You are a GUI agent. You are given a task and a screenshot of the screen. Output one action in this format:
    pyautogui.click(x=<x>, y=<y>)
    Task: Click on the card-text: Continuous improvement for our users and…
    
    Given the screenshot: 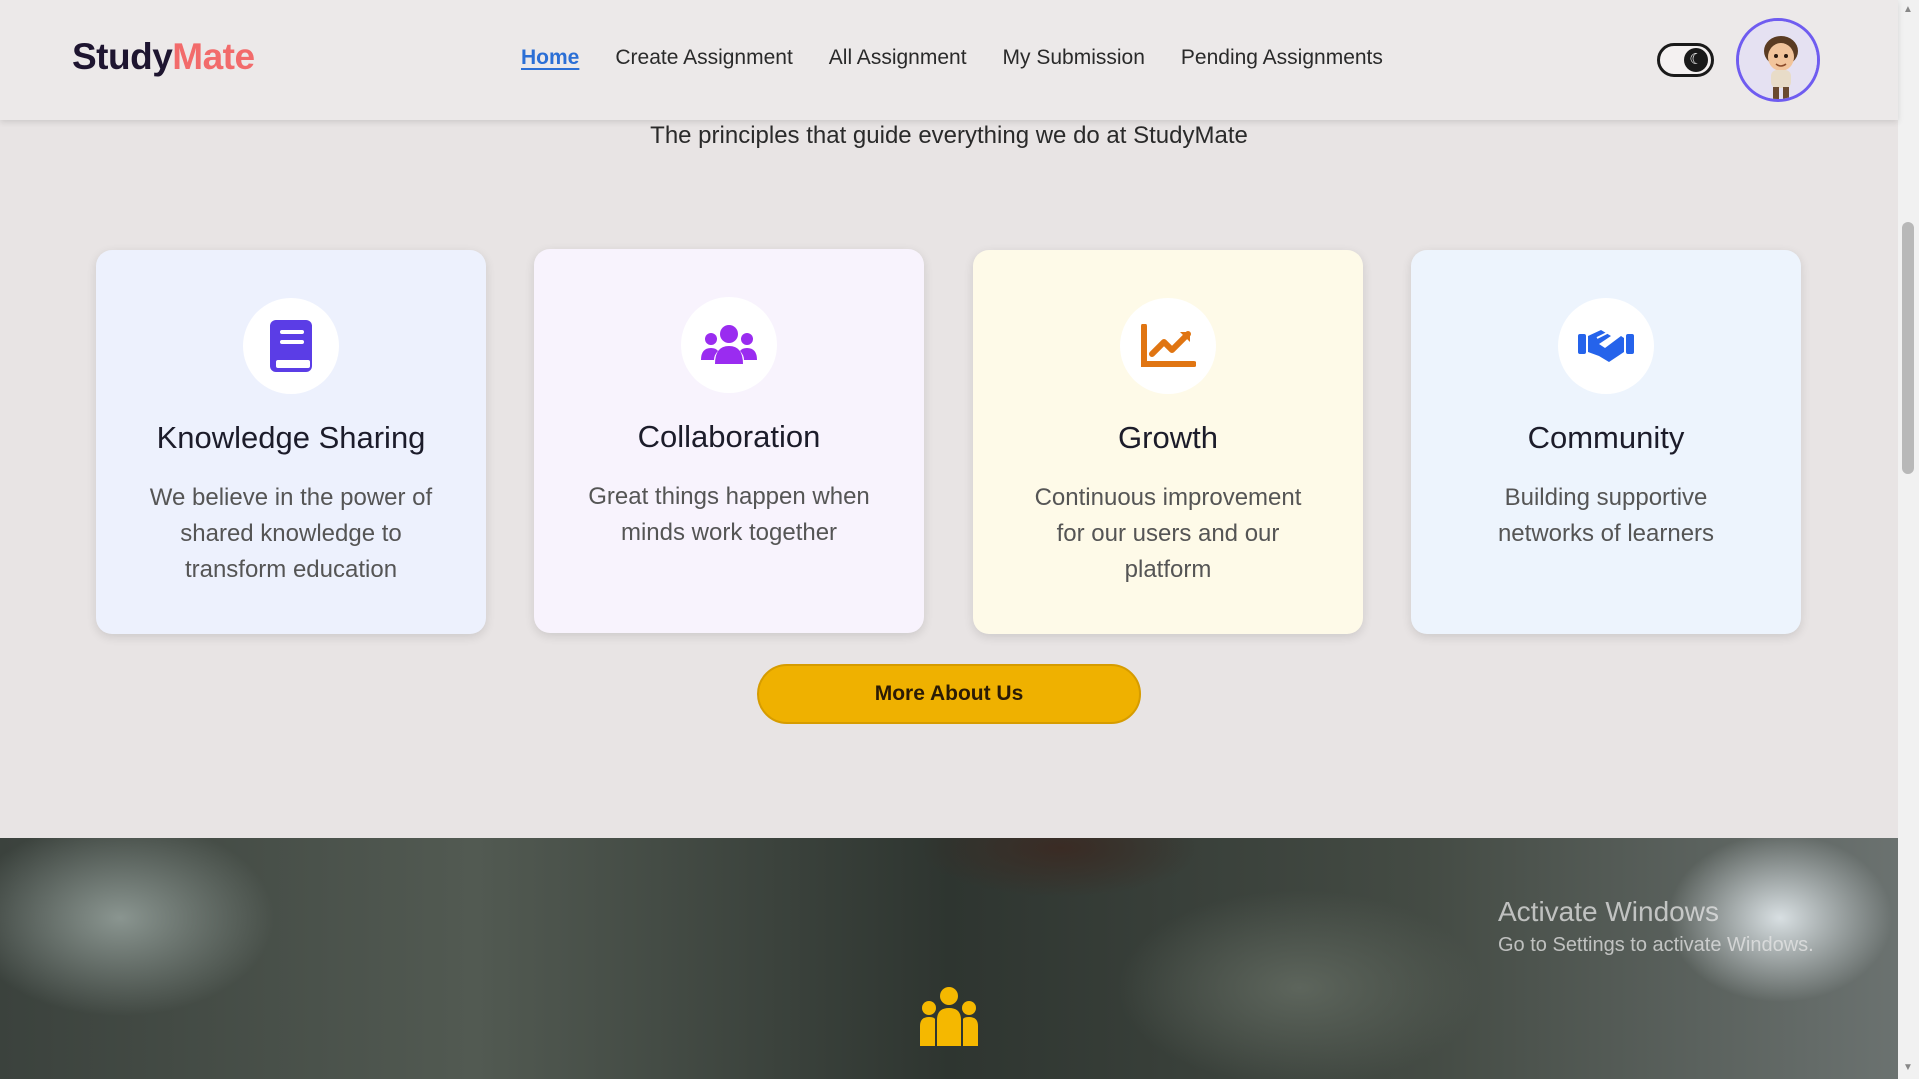 What is the action you would take?
    pyautogui.click(x=1168, y=533)
    